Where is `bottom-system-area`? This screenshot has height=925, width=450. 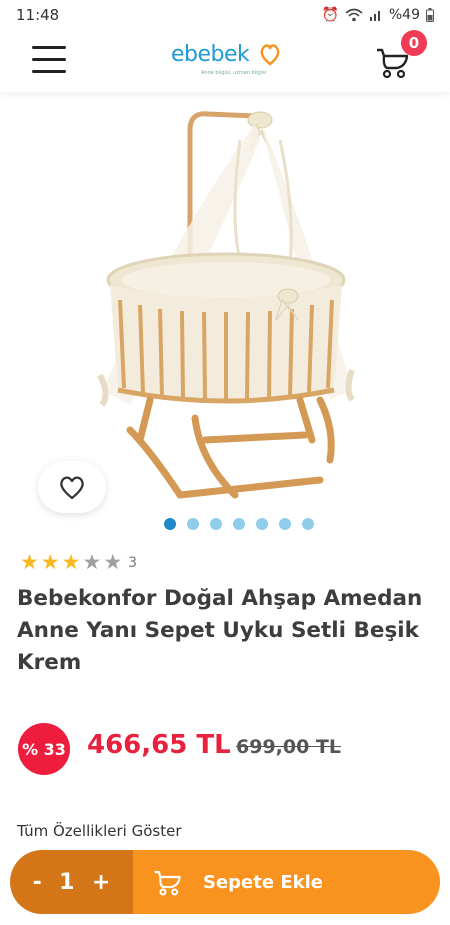 bottom-system-area is located at coordinates (225, 921).